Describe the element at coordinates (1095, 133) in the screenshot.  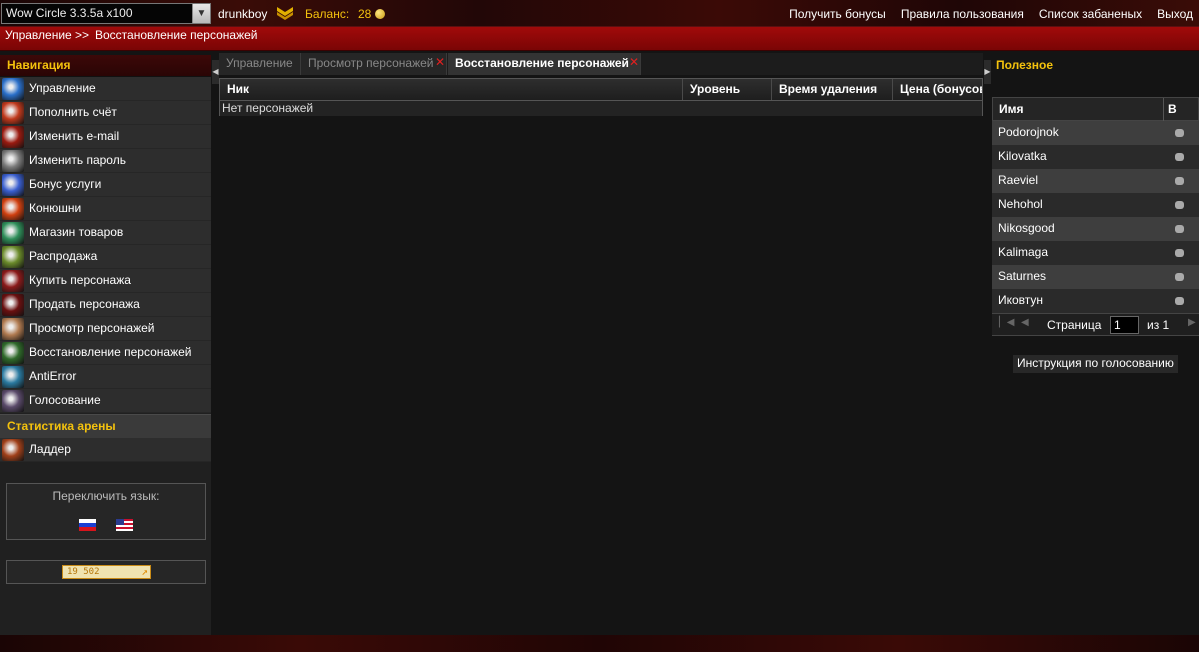
I see `table-row: Podorojnok` at that location.